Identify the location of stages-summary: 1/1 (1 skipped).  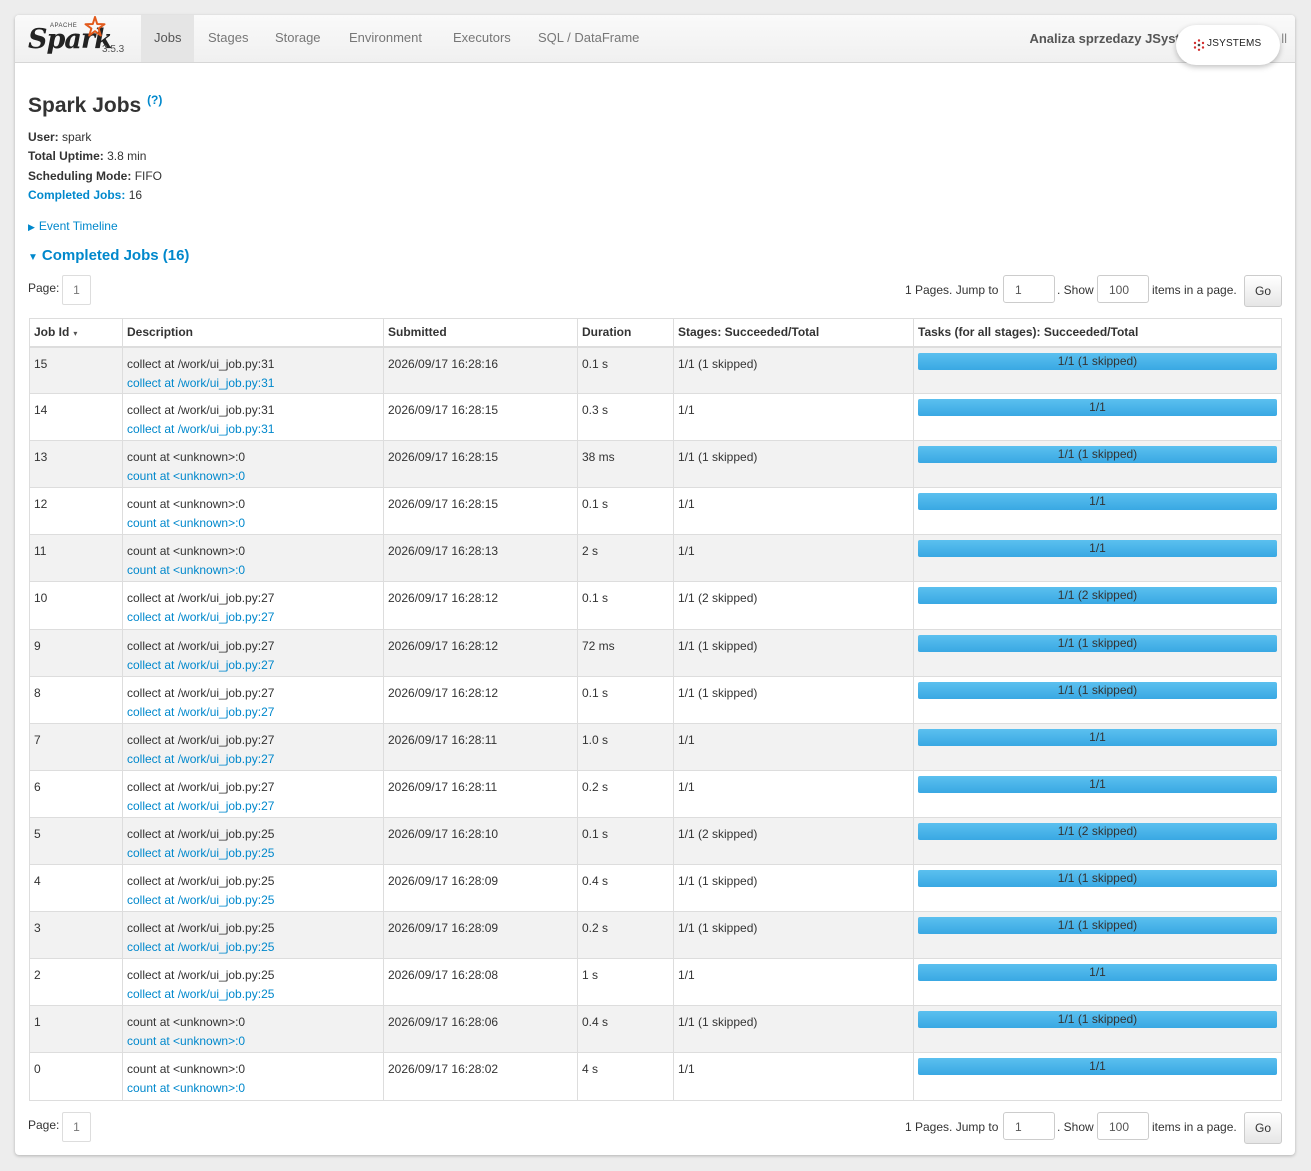
(718, 457).